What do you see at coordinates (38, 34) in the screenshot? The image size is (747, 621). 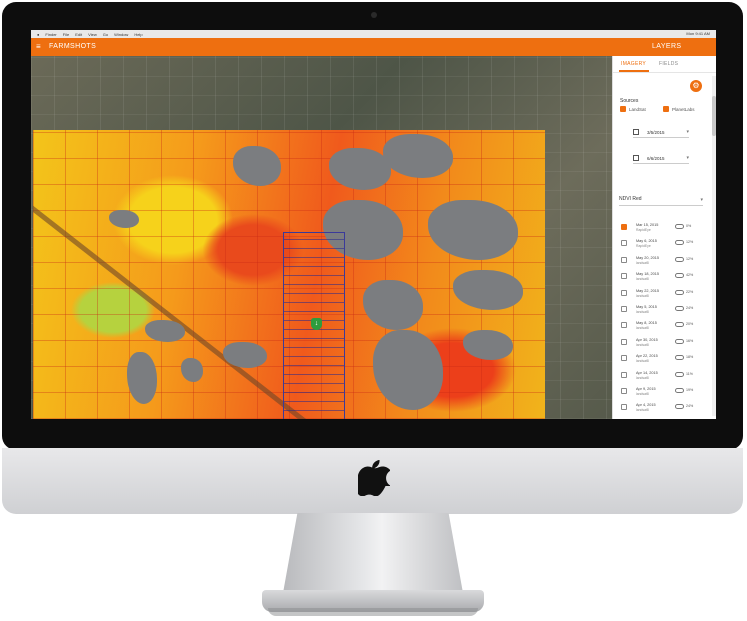 I see `apple-menu-icon: ●` at bounding box center [38, 34].